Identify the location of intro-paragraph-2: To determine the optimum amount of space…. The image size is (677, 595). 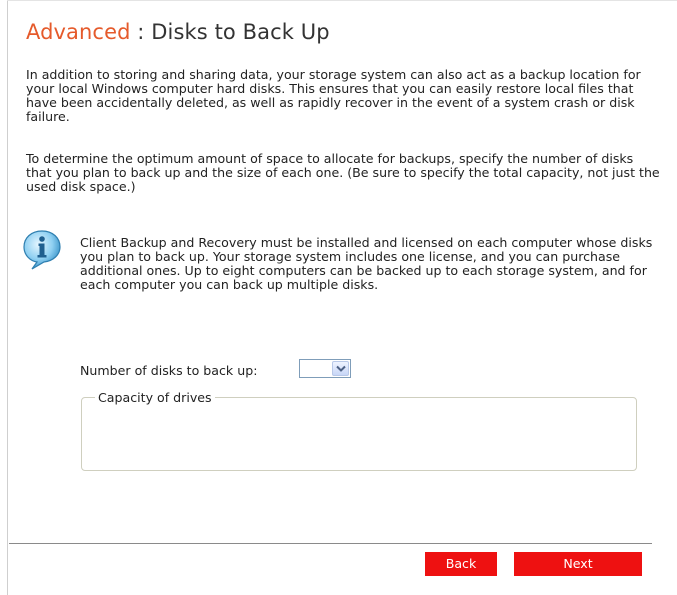
(343, 172).